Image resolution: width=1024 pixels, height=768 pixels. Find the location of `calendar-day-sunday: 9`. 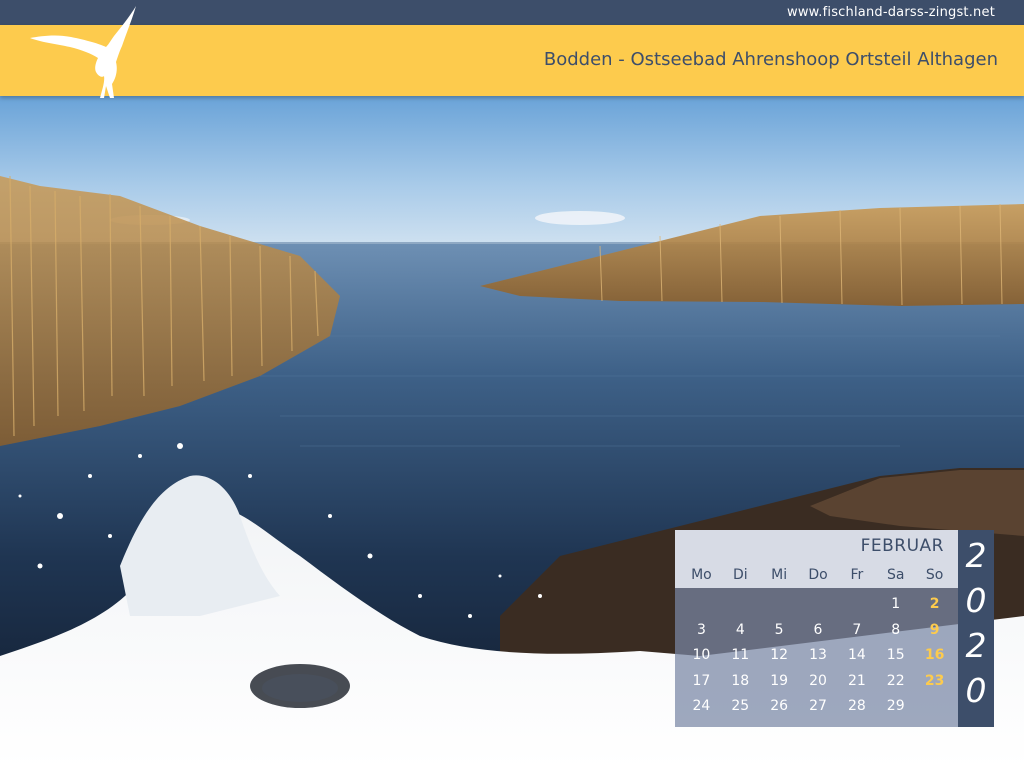

calendar-day-sunday: 9 is located at coordinates (934, 629).